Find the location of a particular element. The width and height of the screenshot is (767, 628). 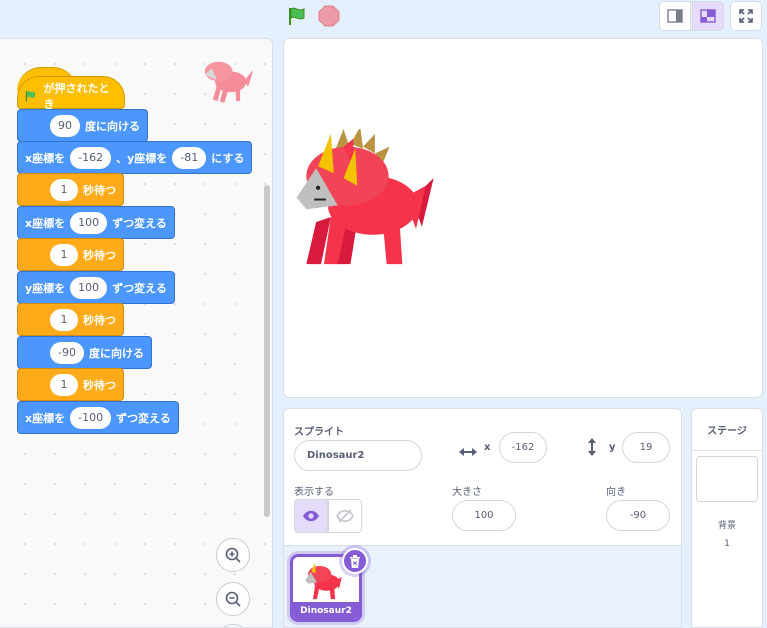

stage-title: ステージ is located at coordinates (727, 430).